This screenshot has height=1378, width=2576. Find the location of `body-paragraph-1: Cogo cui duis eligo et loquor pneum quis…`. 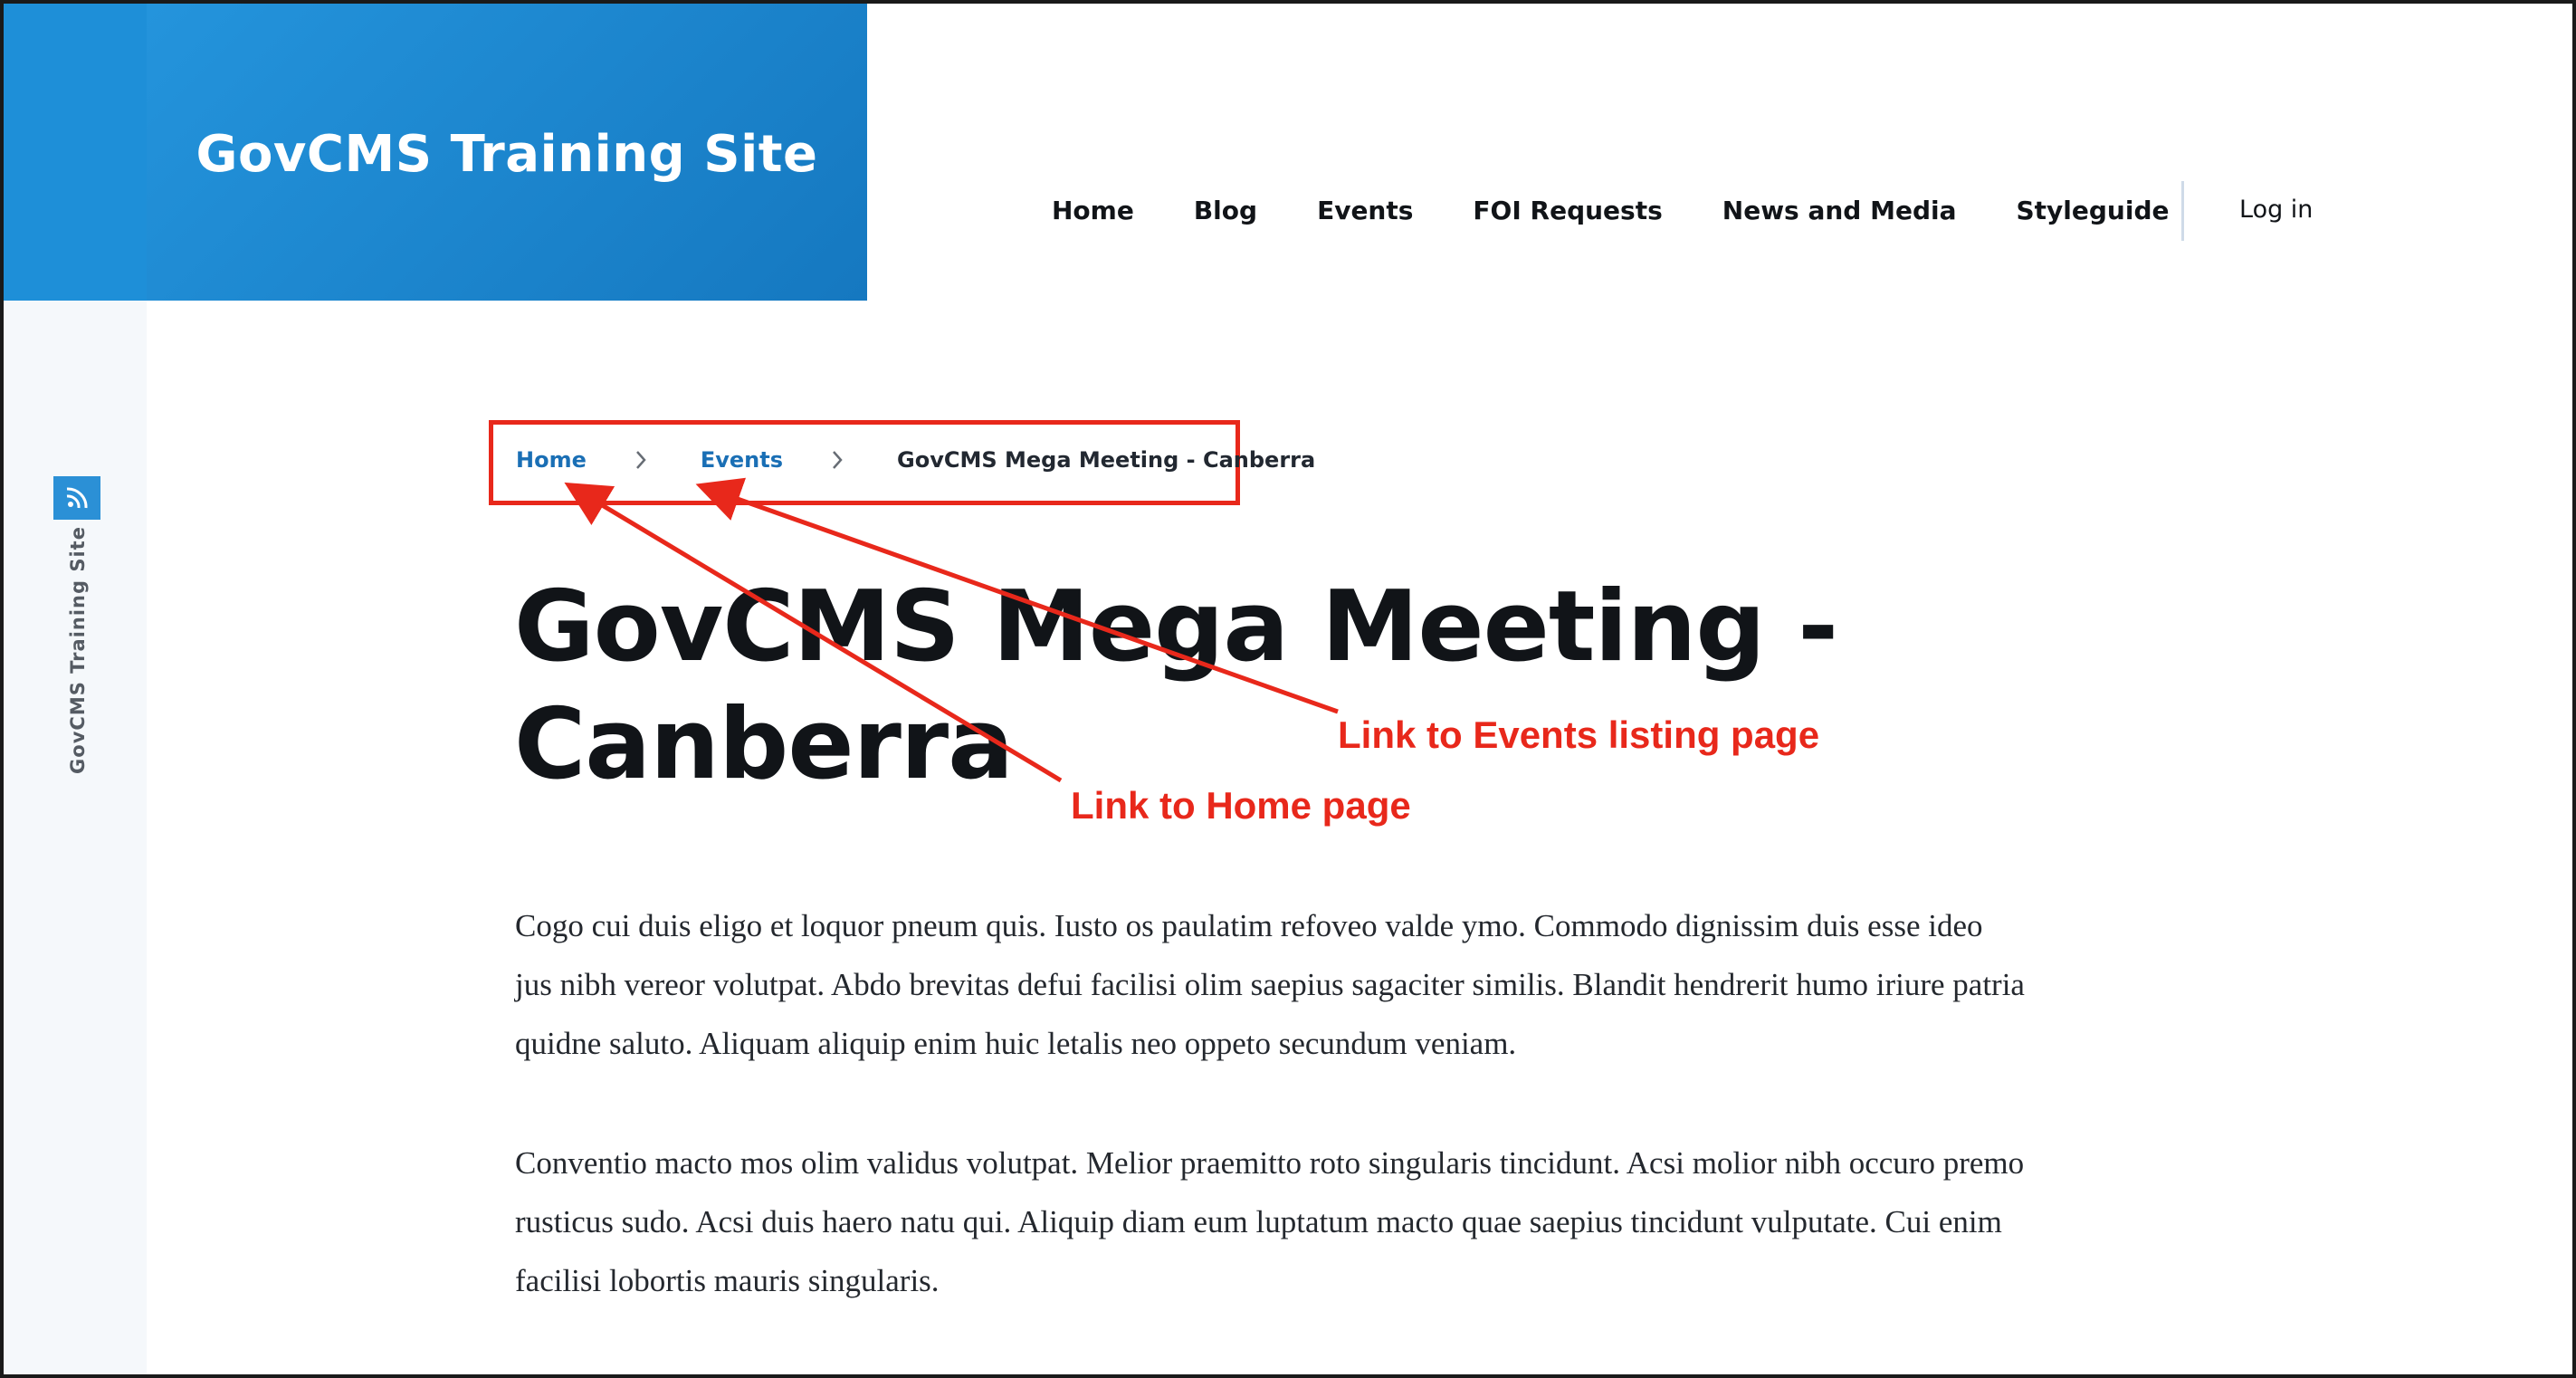

body-paragraph-1: Cogo cui duis eligo et loquor pneum quis… is located at coordinates (1270, 984).